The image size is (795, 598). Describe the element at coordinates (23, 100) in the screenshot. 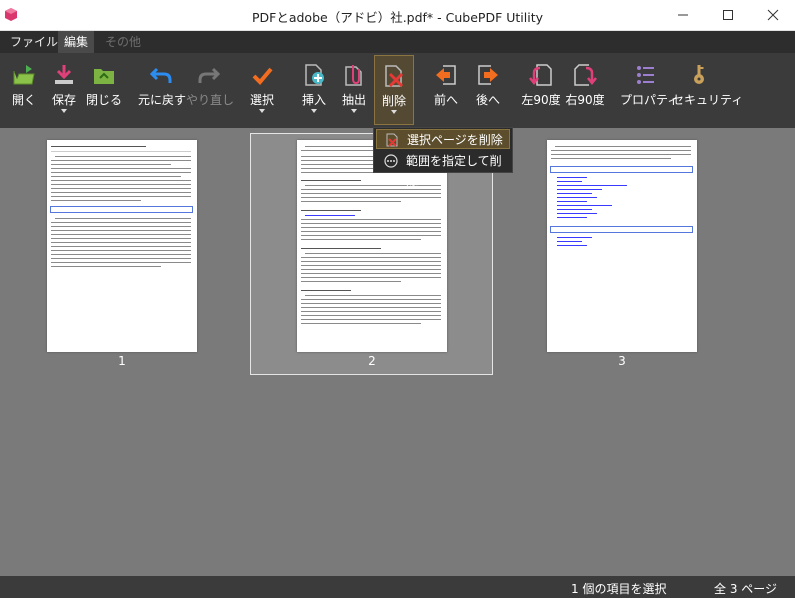

I see `open-label: 開く` at that location.